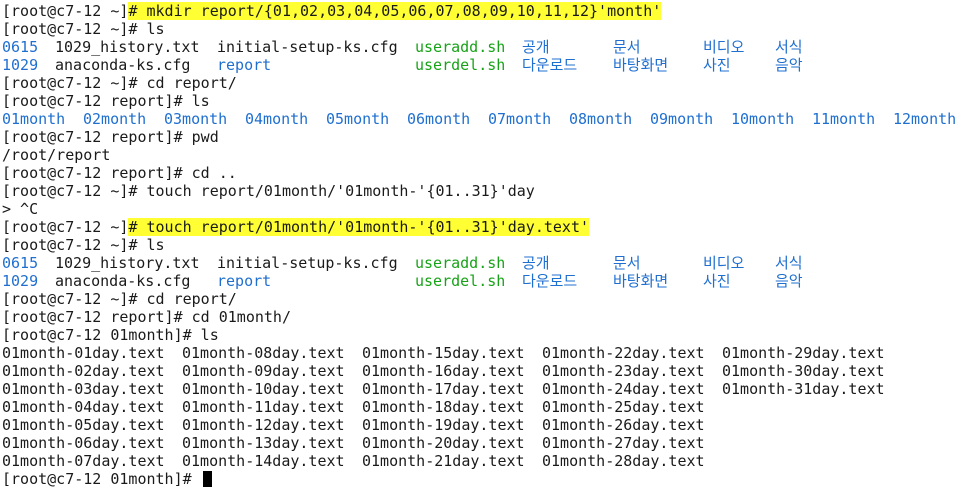  I want to click on file-entry: 01month-04day.text, so click(83, 407).